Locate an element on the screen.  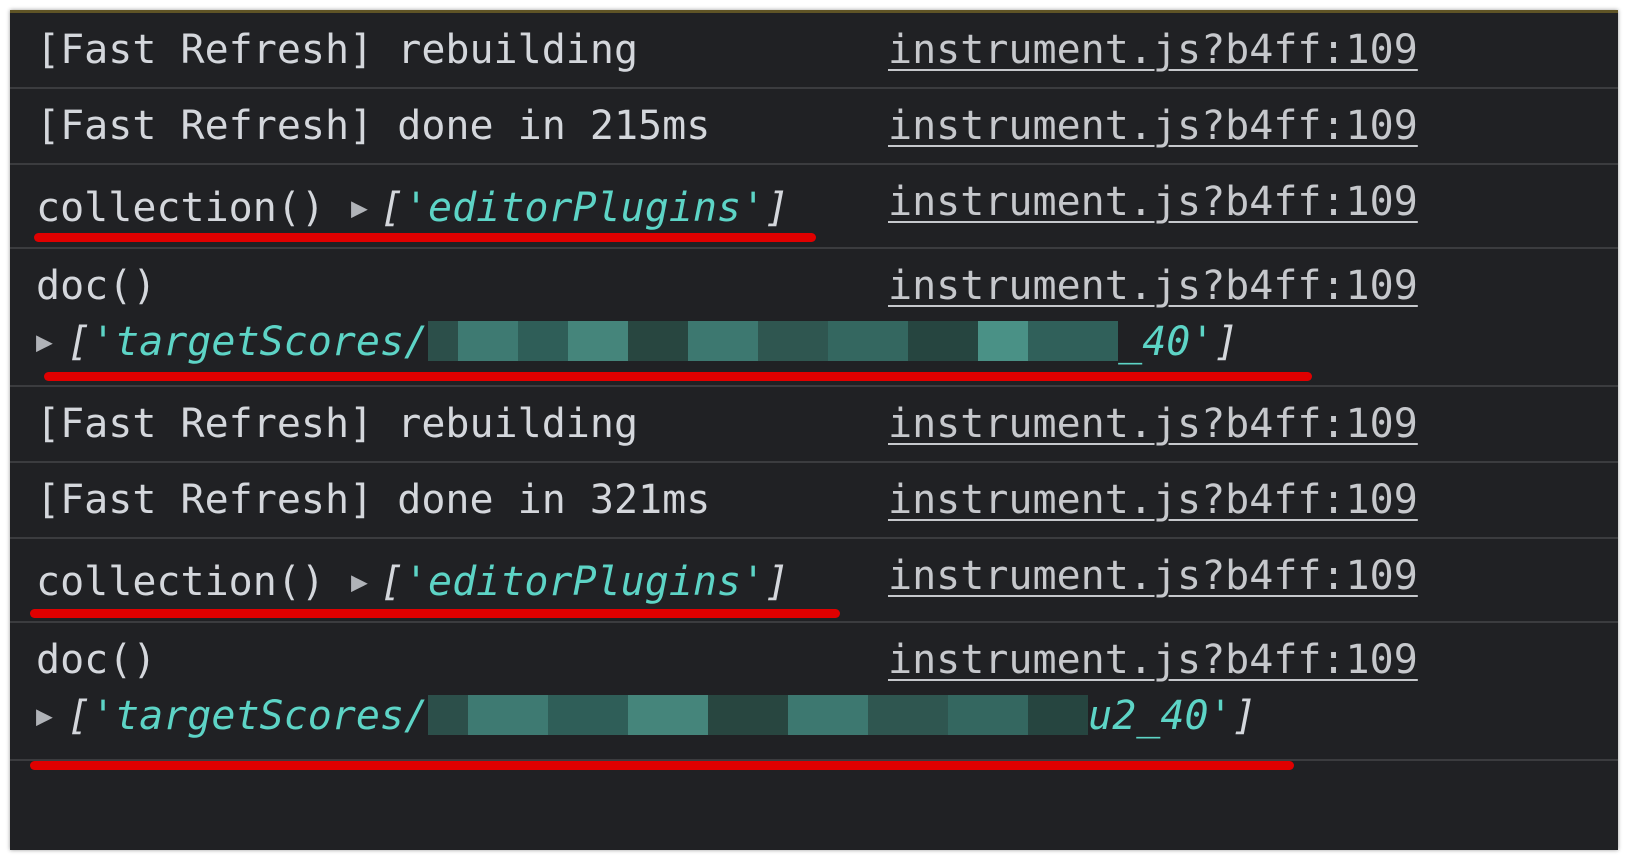
log-message: [Fast Refresh] done in 321ms is located at coordinates (373, 500).